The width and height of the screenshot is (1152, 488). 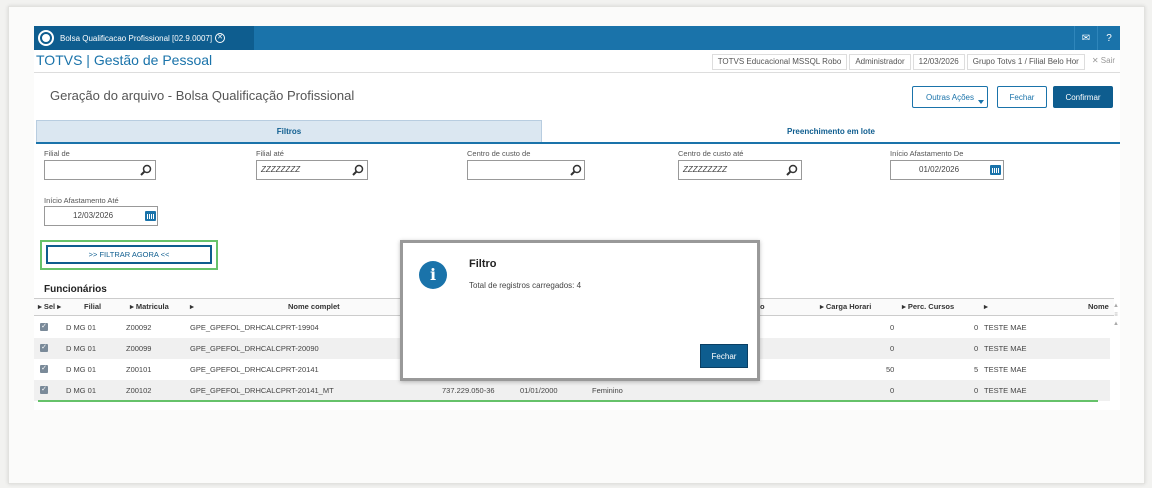 I want to click on cell-cpf: 737.229.050-36, so click(x=468, y=390).